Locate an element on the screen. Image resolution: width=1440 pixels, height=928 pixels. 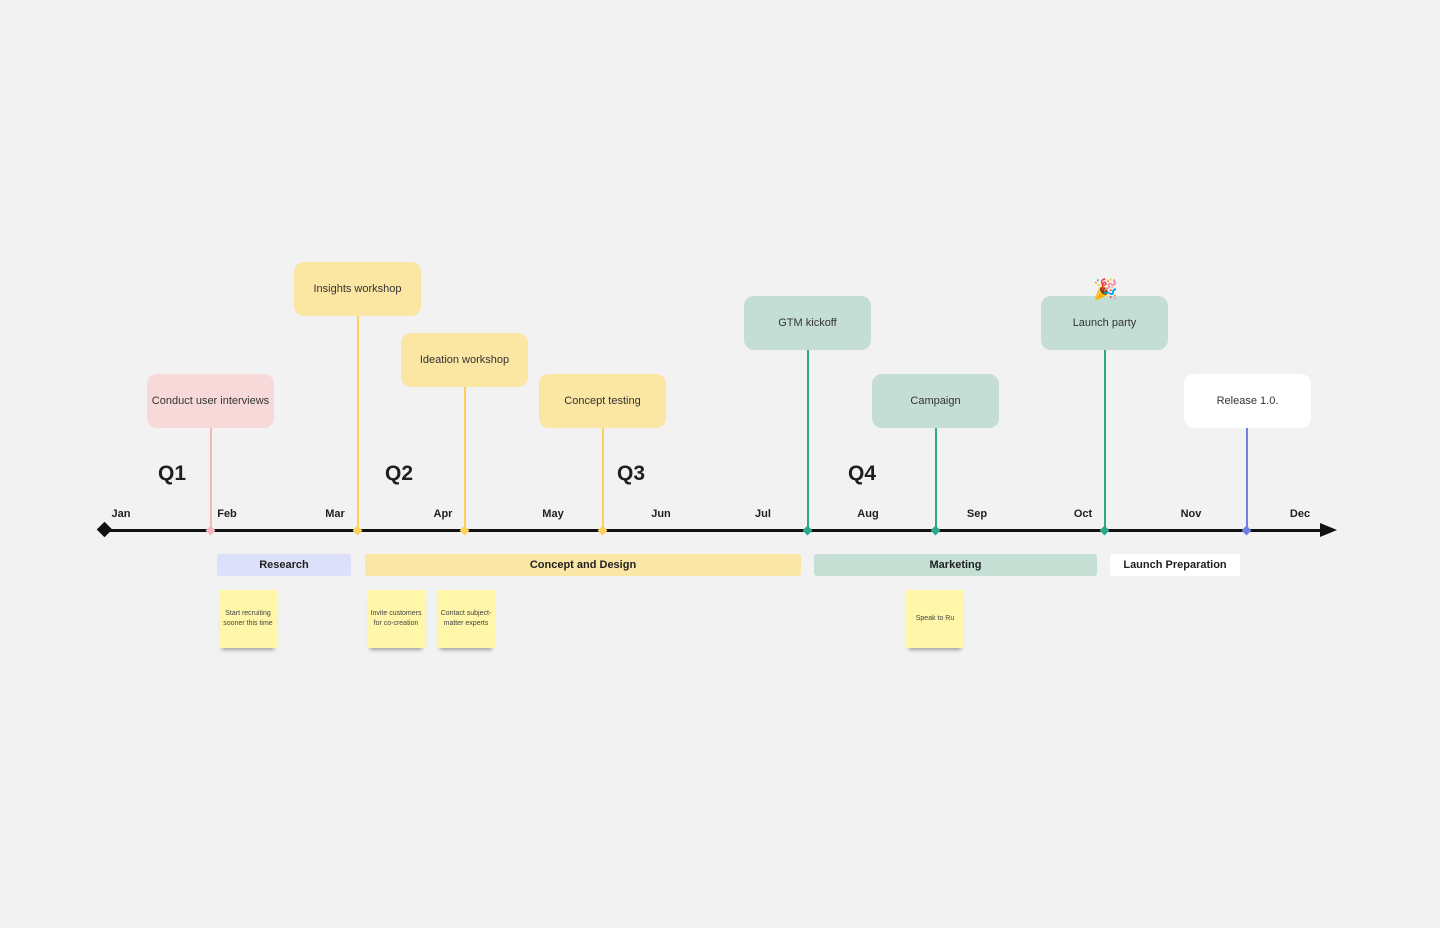
month-label: May is located at coordinates (553, 514).